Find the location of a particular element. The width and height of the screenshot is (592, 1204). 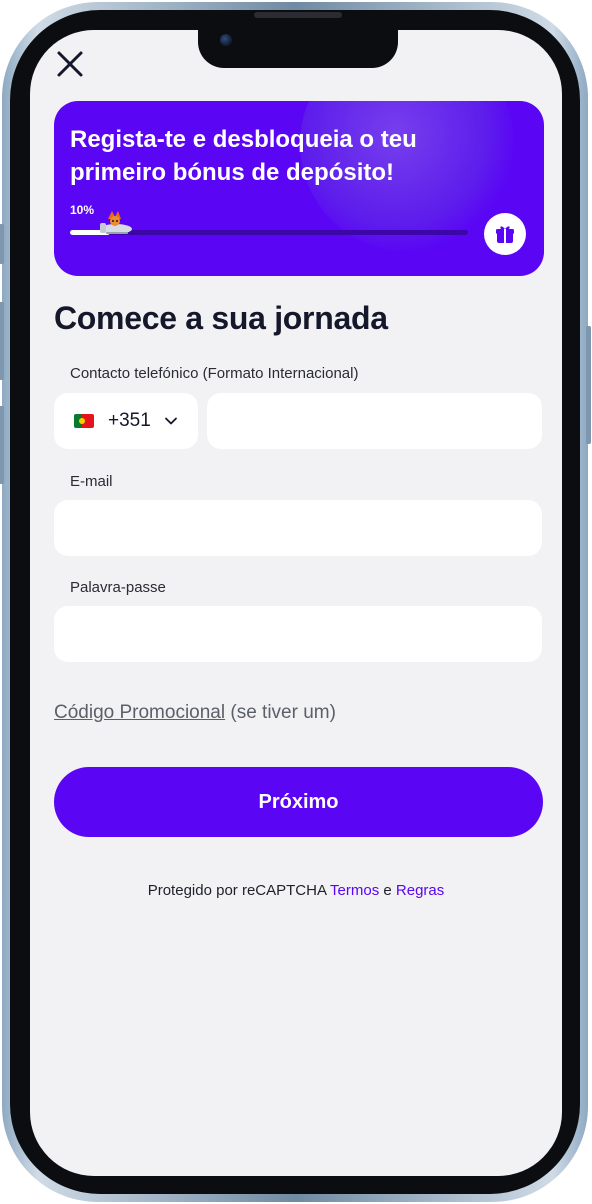

speaker is located at coordinates (298, 15).